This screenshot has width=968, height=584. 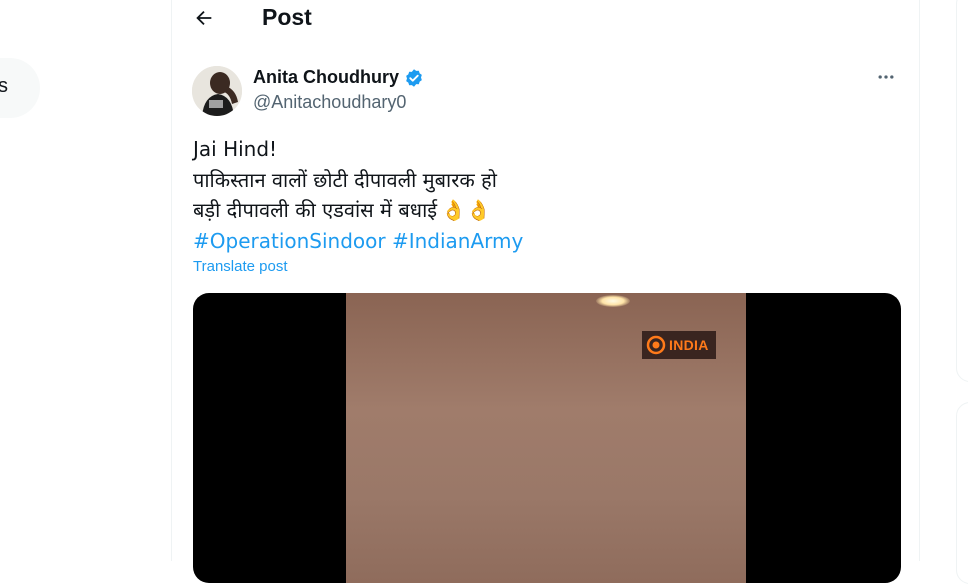 I want to click on more-options-button, so click(x=886, y=77).